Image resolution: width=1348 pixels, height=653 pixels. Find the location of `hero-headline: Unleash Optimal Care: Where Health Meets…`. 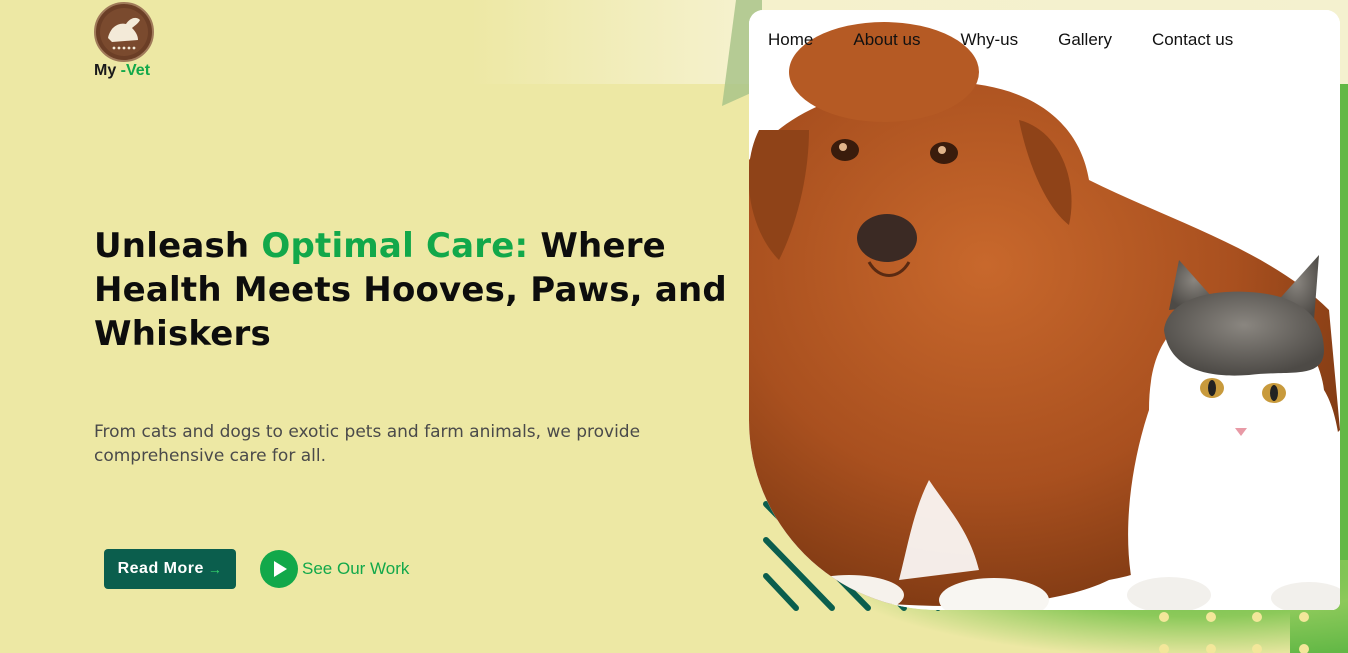

hero-headline: Unleash Optimal Care: Where Health Meets… is located at coordinates (419, 290).